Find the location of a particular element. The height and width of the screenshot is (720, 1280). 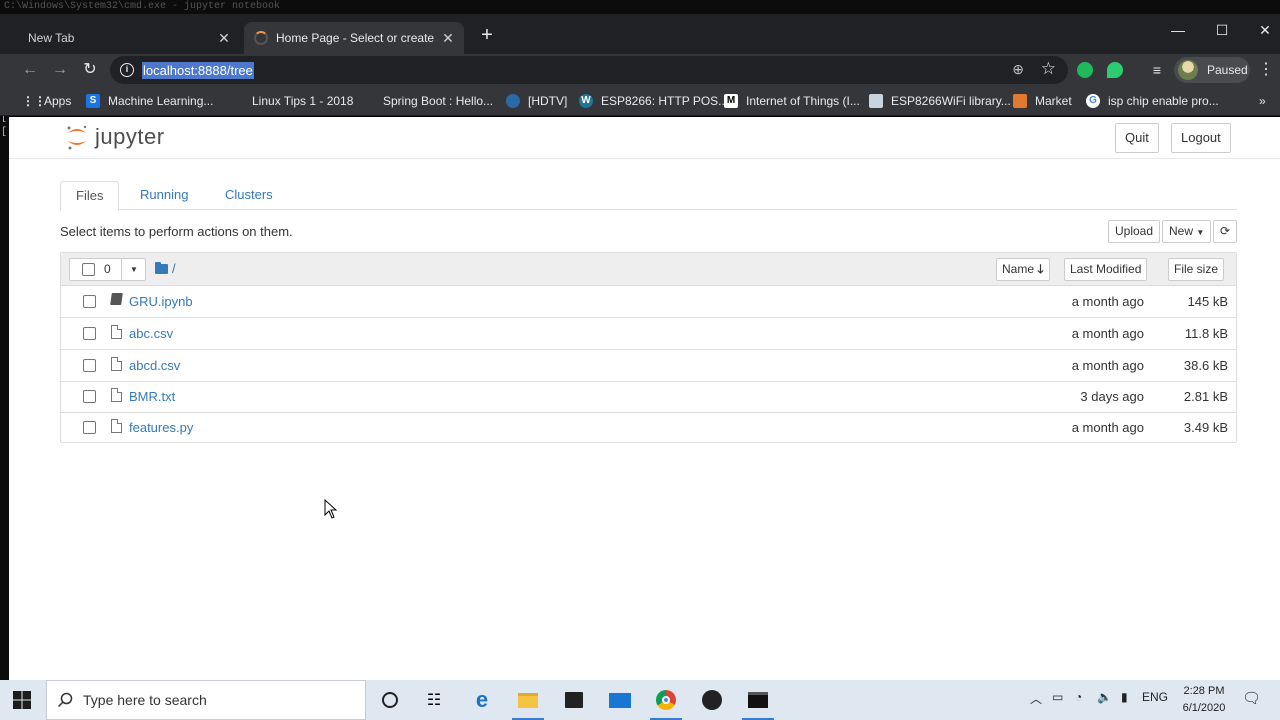

profile-button: Paused is located at coordinates (1212, 70).